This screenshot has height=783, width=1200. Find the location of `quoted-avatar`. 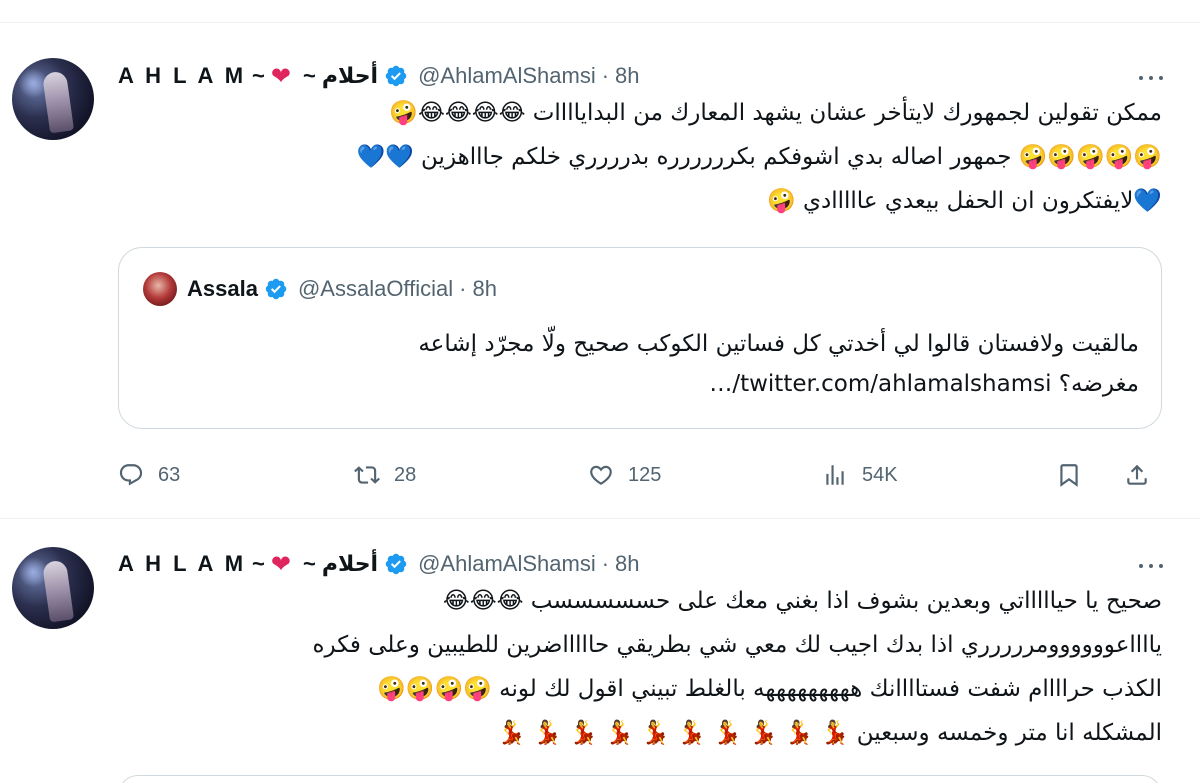

quoted-avatar is located at coordinates (160, 289).